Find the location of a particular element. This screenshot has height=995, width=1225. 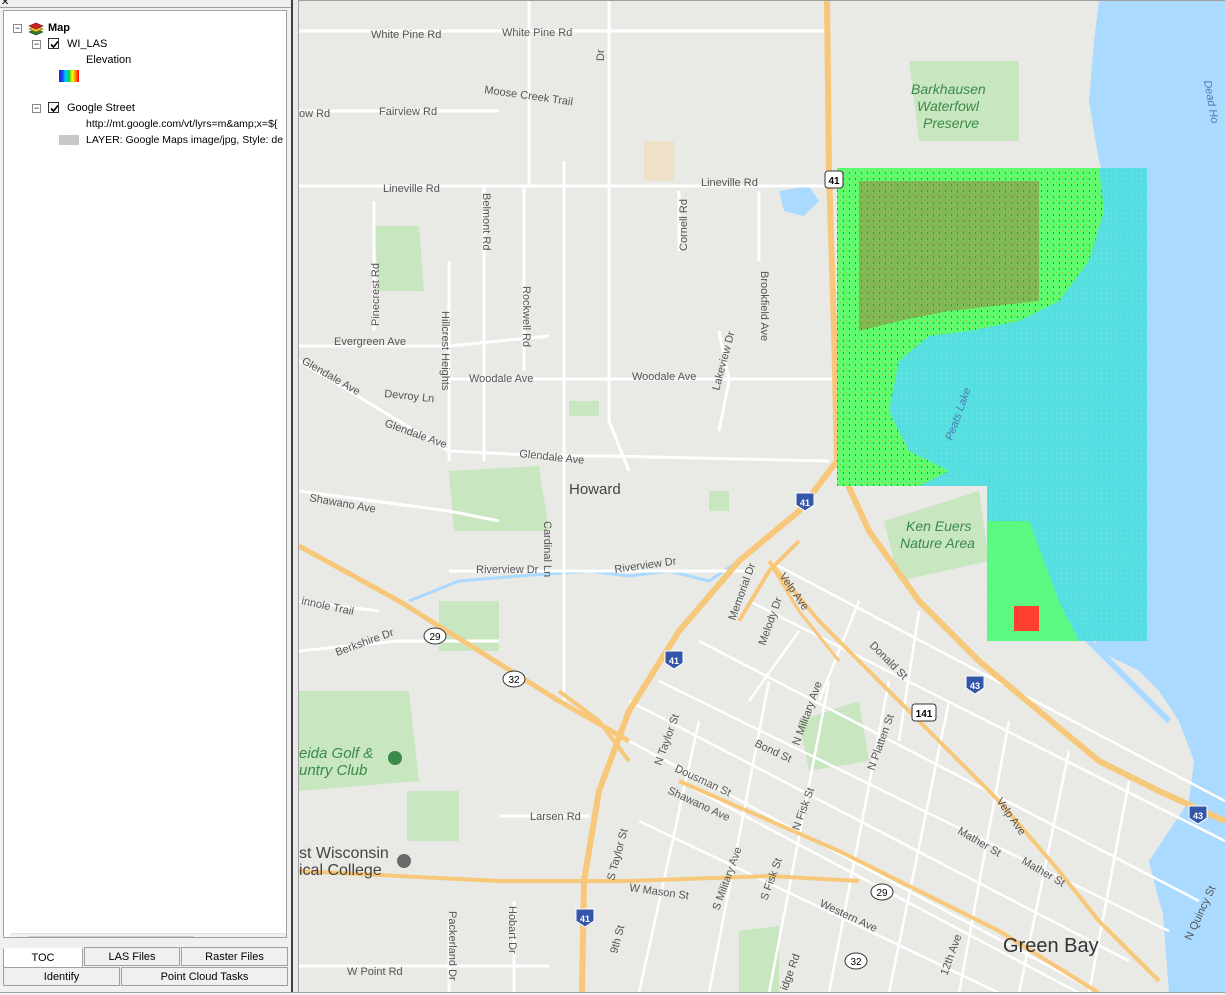

close-icon: ✕ is located at coordinates (5, 4).